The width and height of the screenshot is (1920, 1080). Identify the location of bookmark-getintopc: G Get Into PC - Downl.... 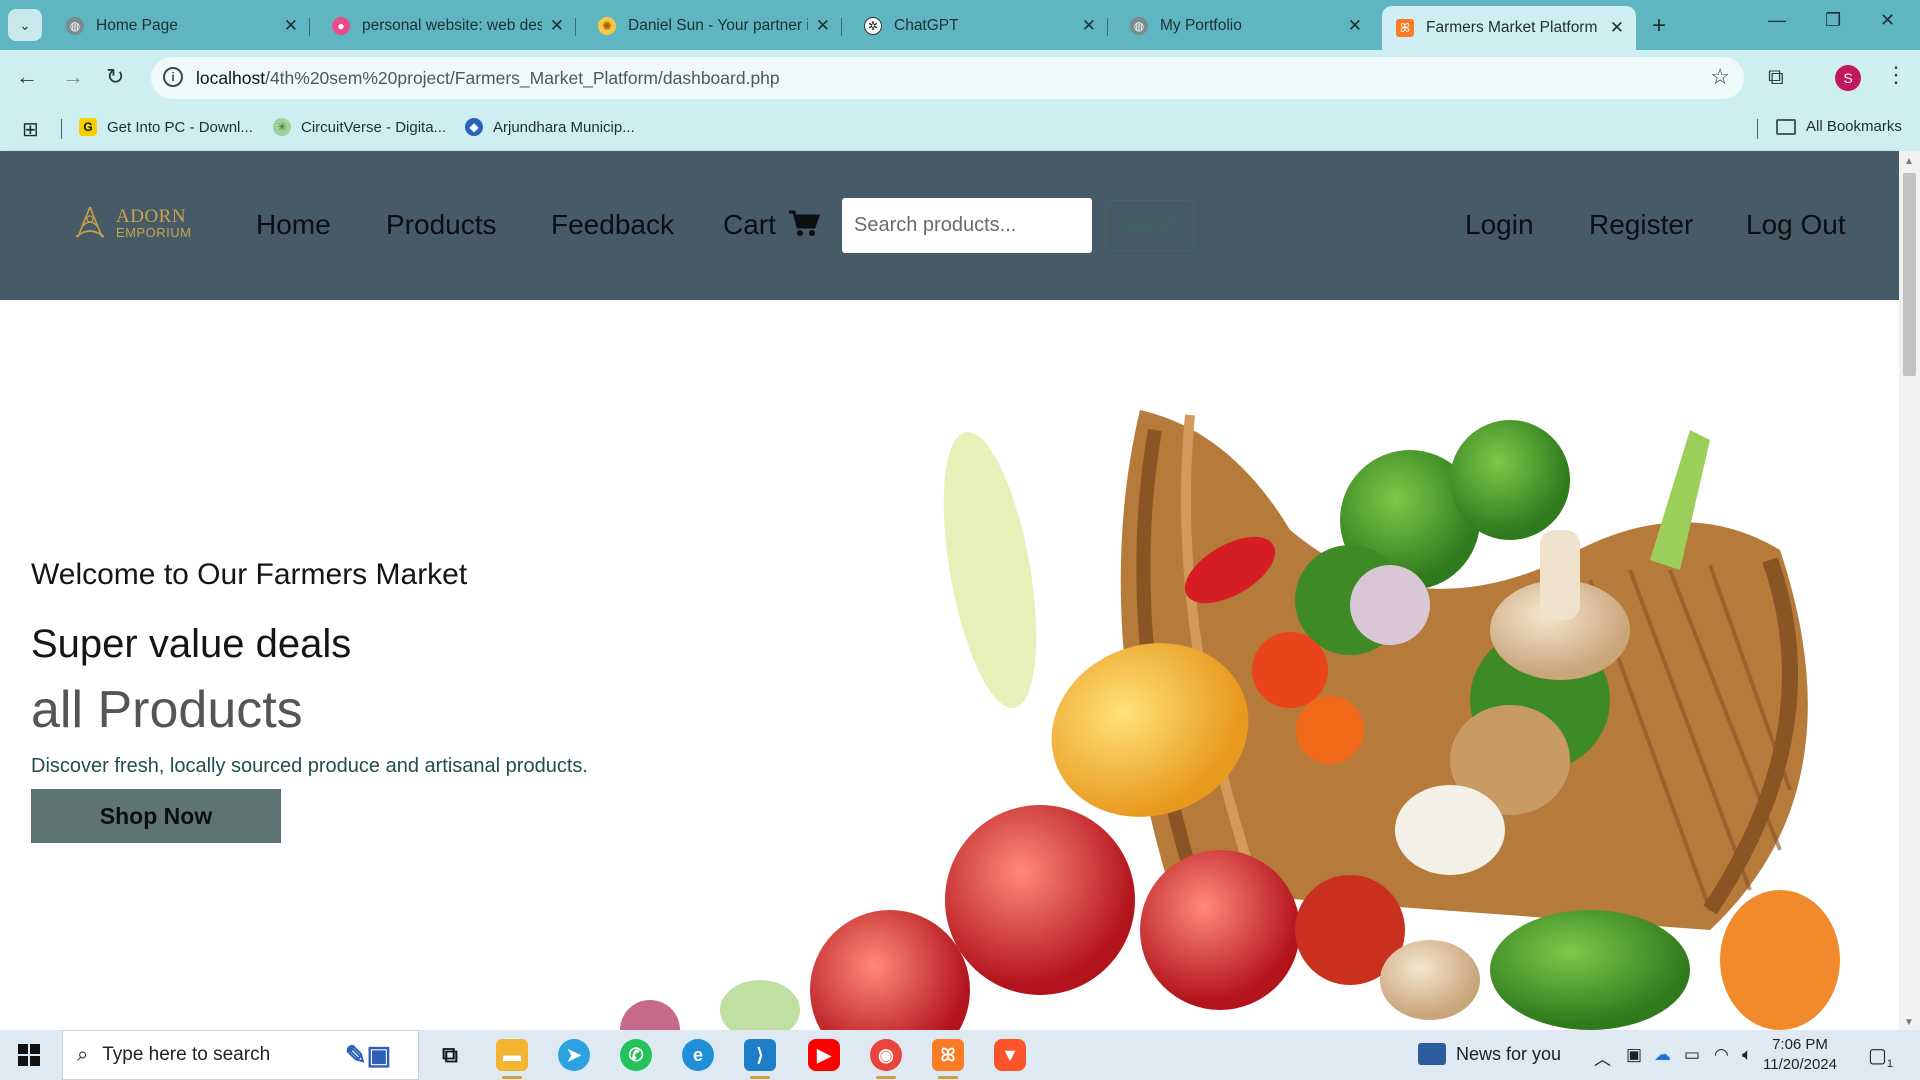
(166, 127).